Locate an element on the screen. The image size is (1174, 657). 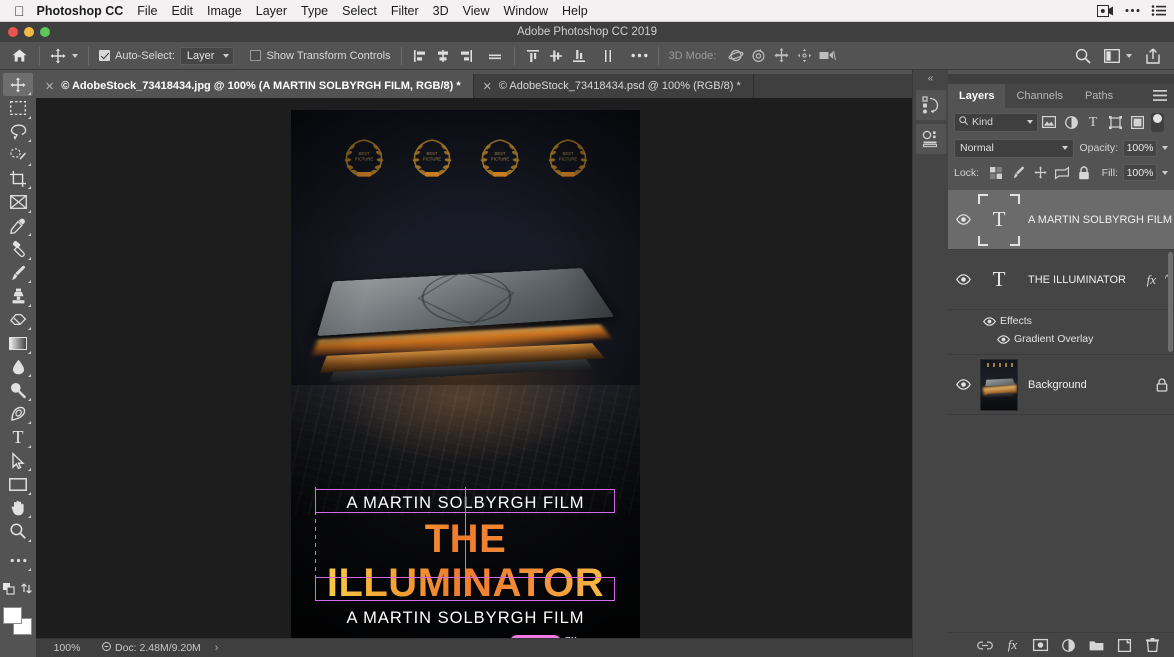
opacity-value: 100% is located at coordinates (1140, 148).